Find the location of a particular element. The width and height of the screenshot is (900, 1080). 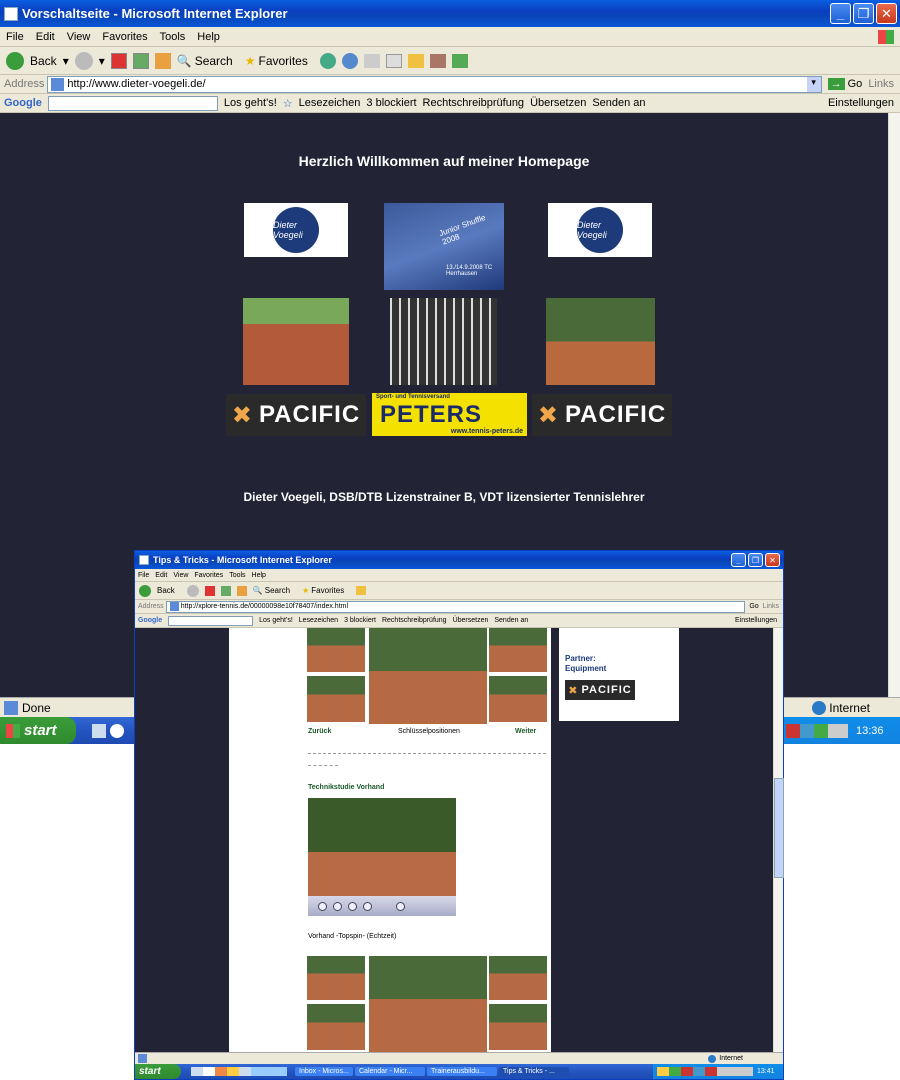

go-button: Go is located at coordinates (753, 606).